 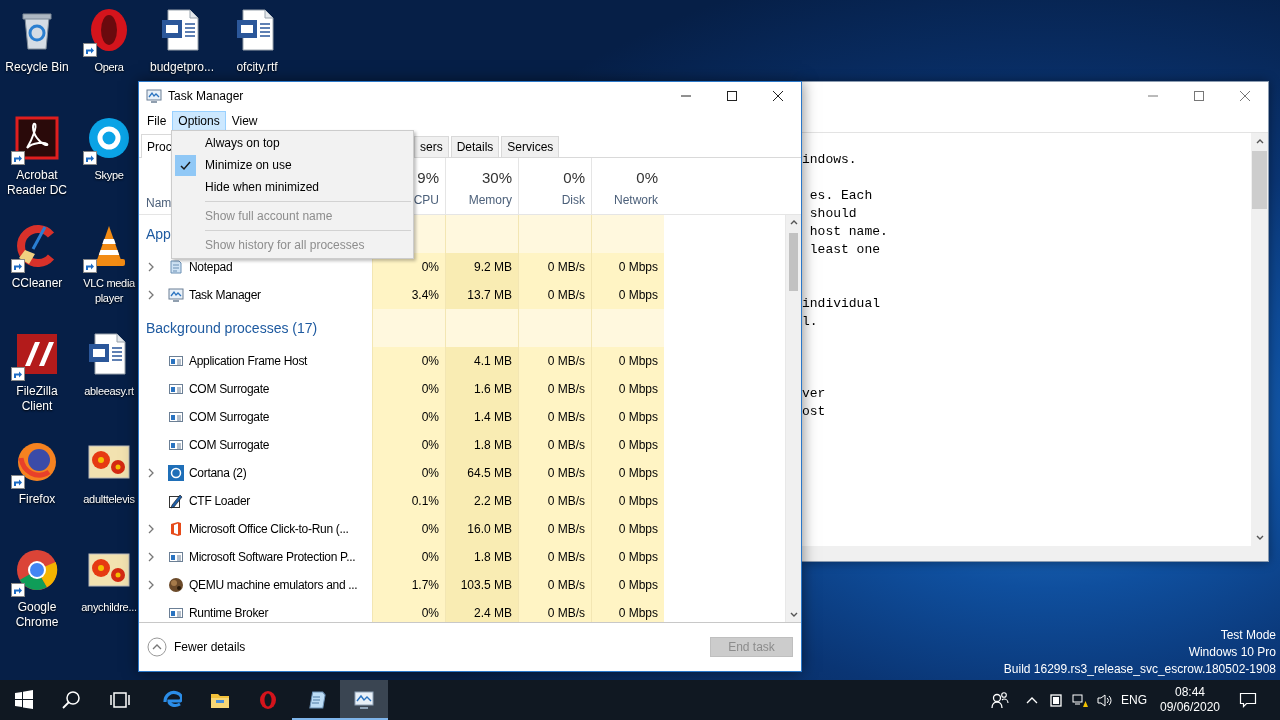 I want to click on document-text-line: es. Each, so click(x=841, y=196).